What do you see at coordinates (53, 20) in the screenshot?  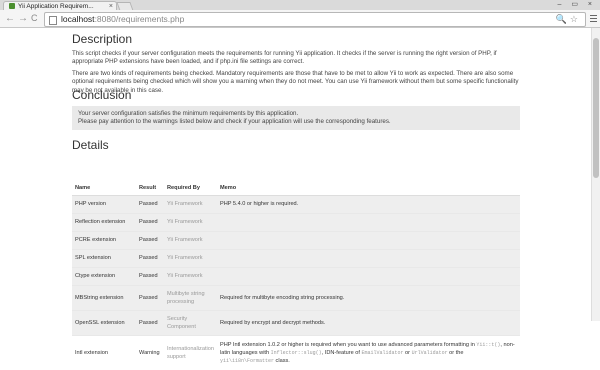 I see `page-icon` at bounding box center [53, 20].